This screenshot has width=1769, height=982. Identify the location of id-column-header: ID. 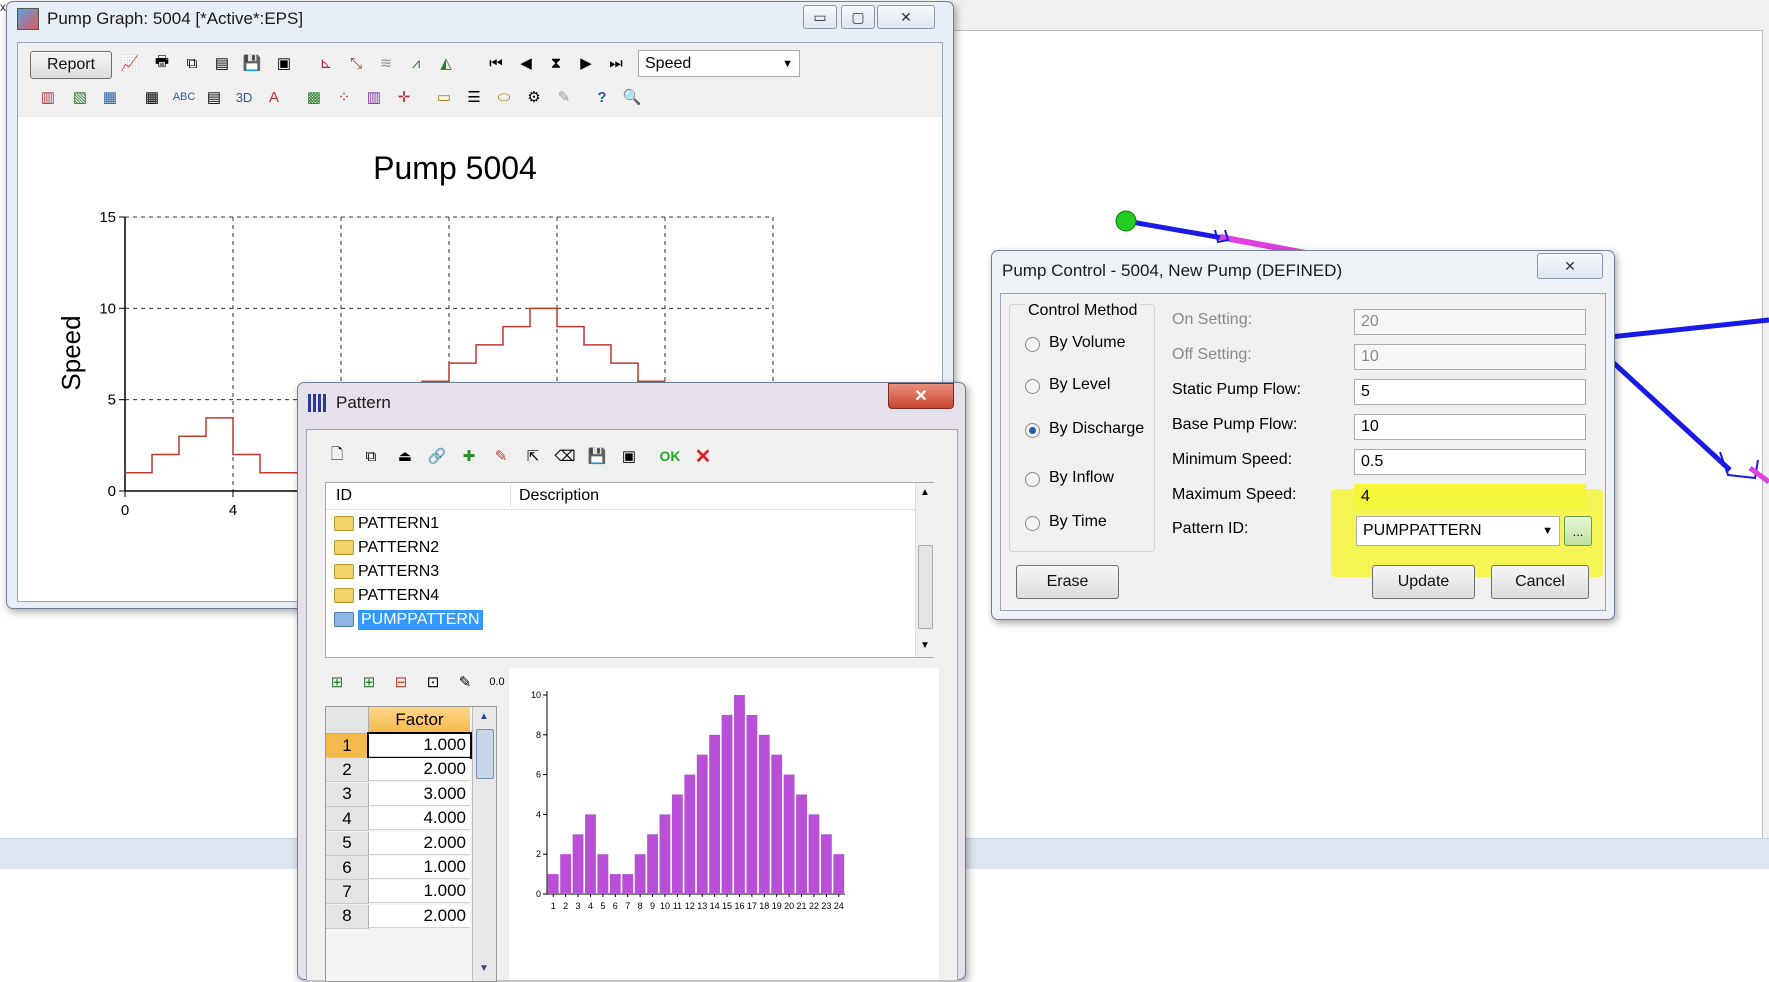
(344, 496).